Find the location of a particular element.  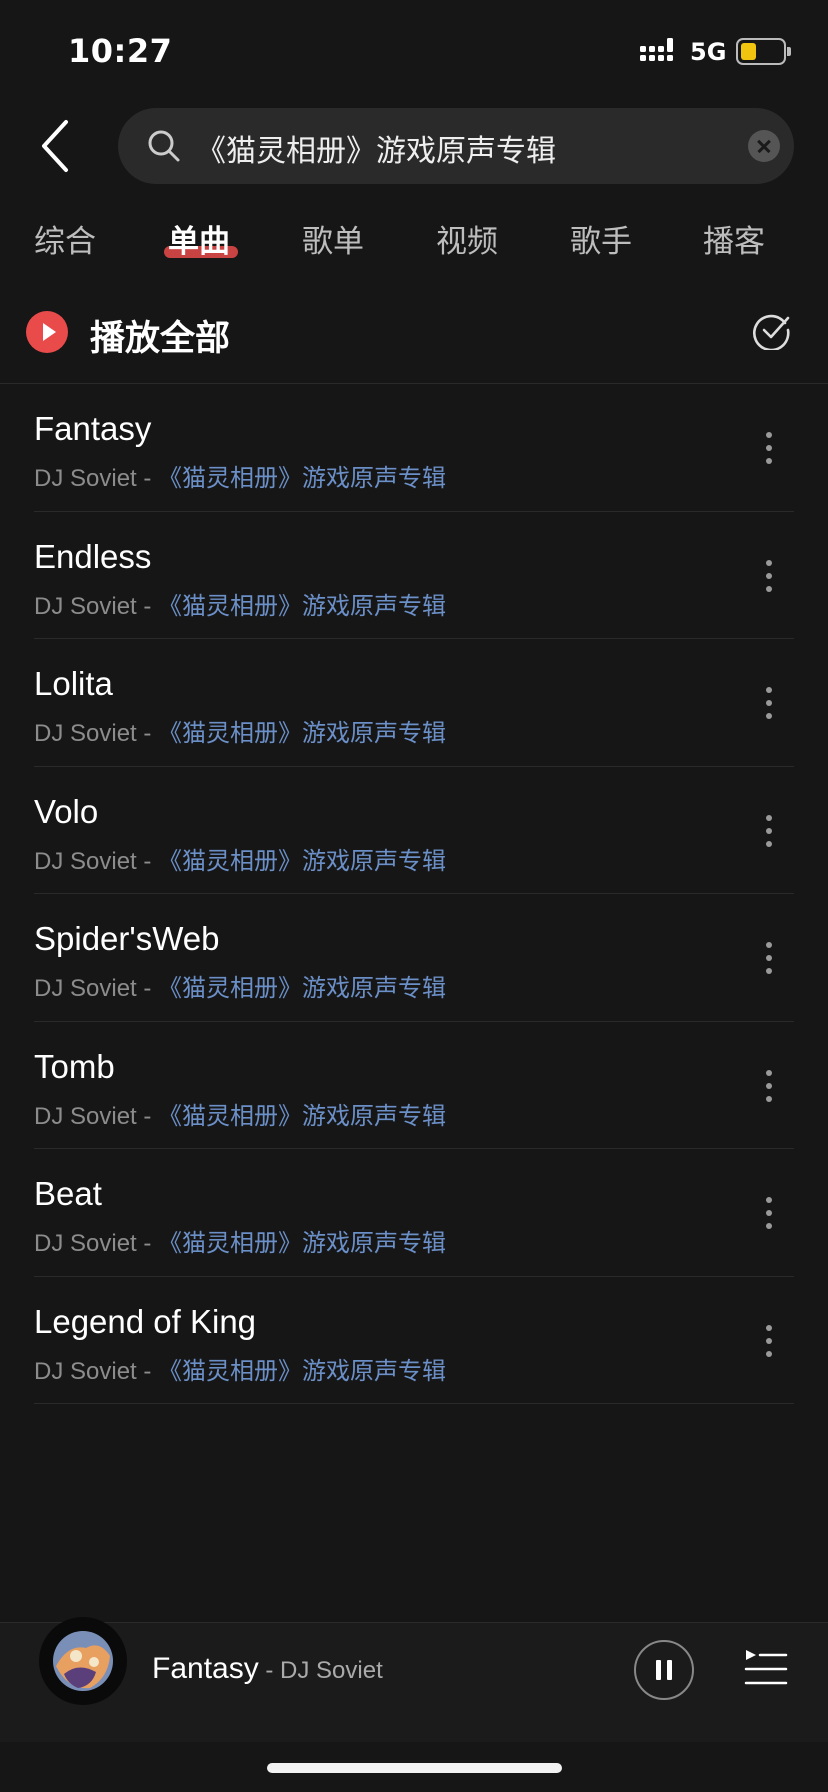

now-playing-artist: - DJ Soviet is located at coordinates (320, 1670).